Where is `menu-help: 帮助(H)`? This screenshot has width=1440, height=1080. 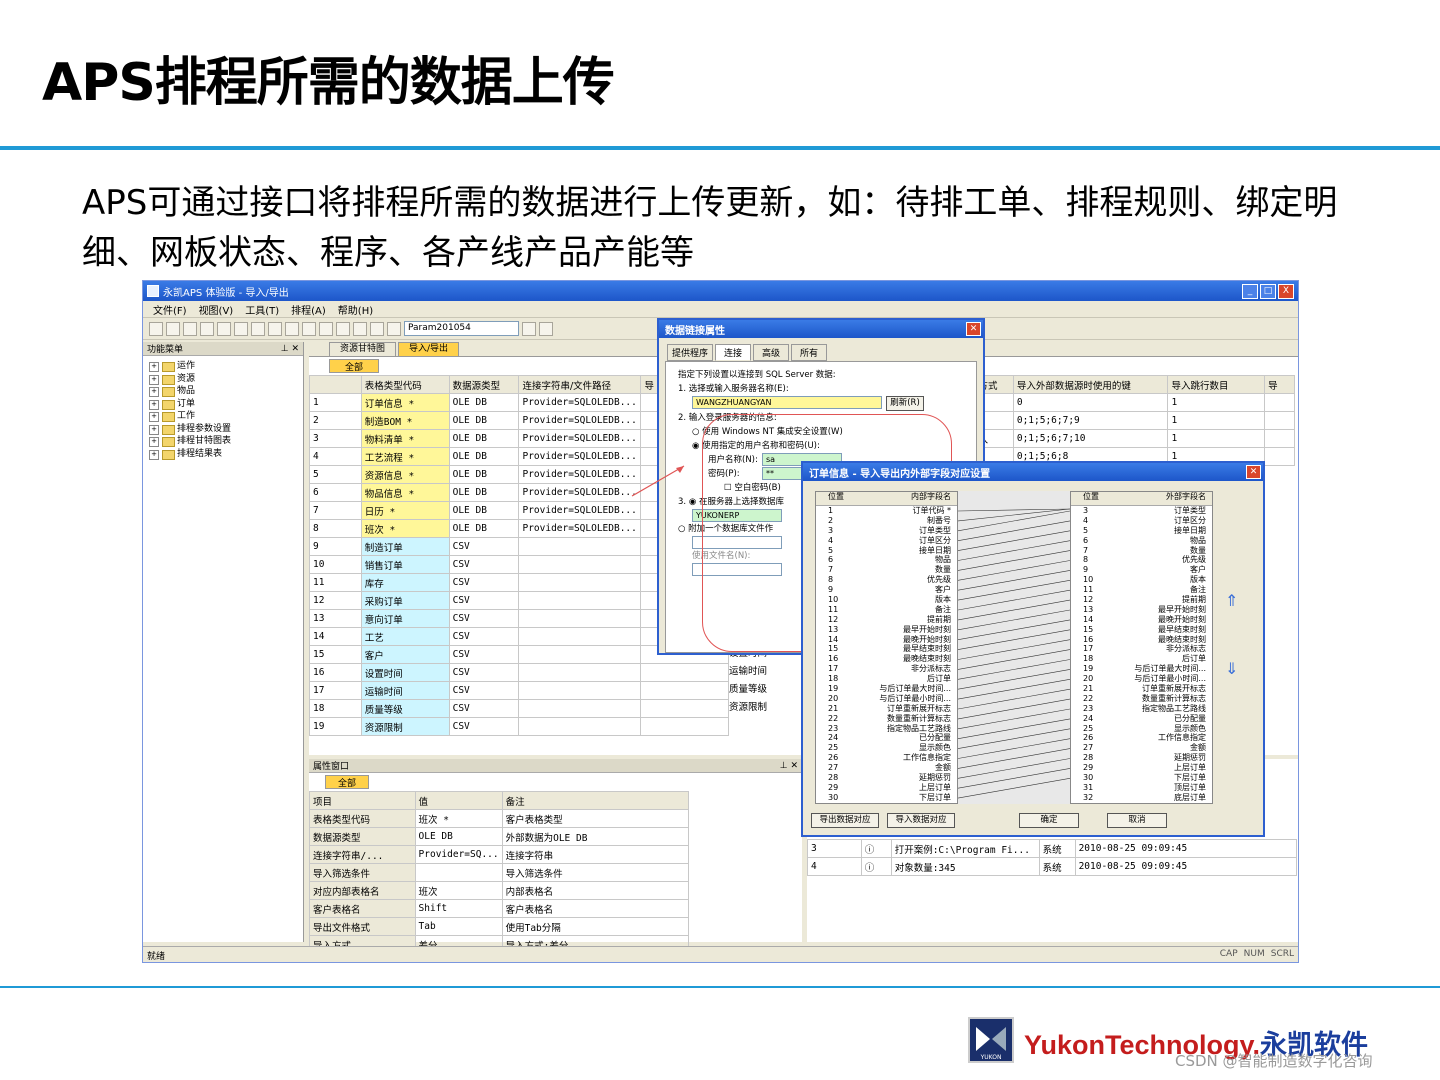
menu-help: 帮助(H) is located at coordinates (355, 309).